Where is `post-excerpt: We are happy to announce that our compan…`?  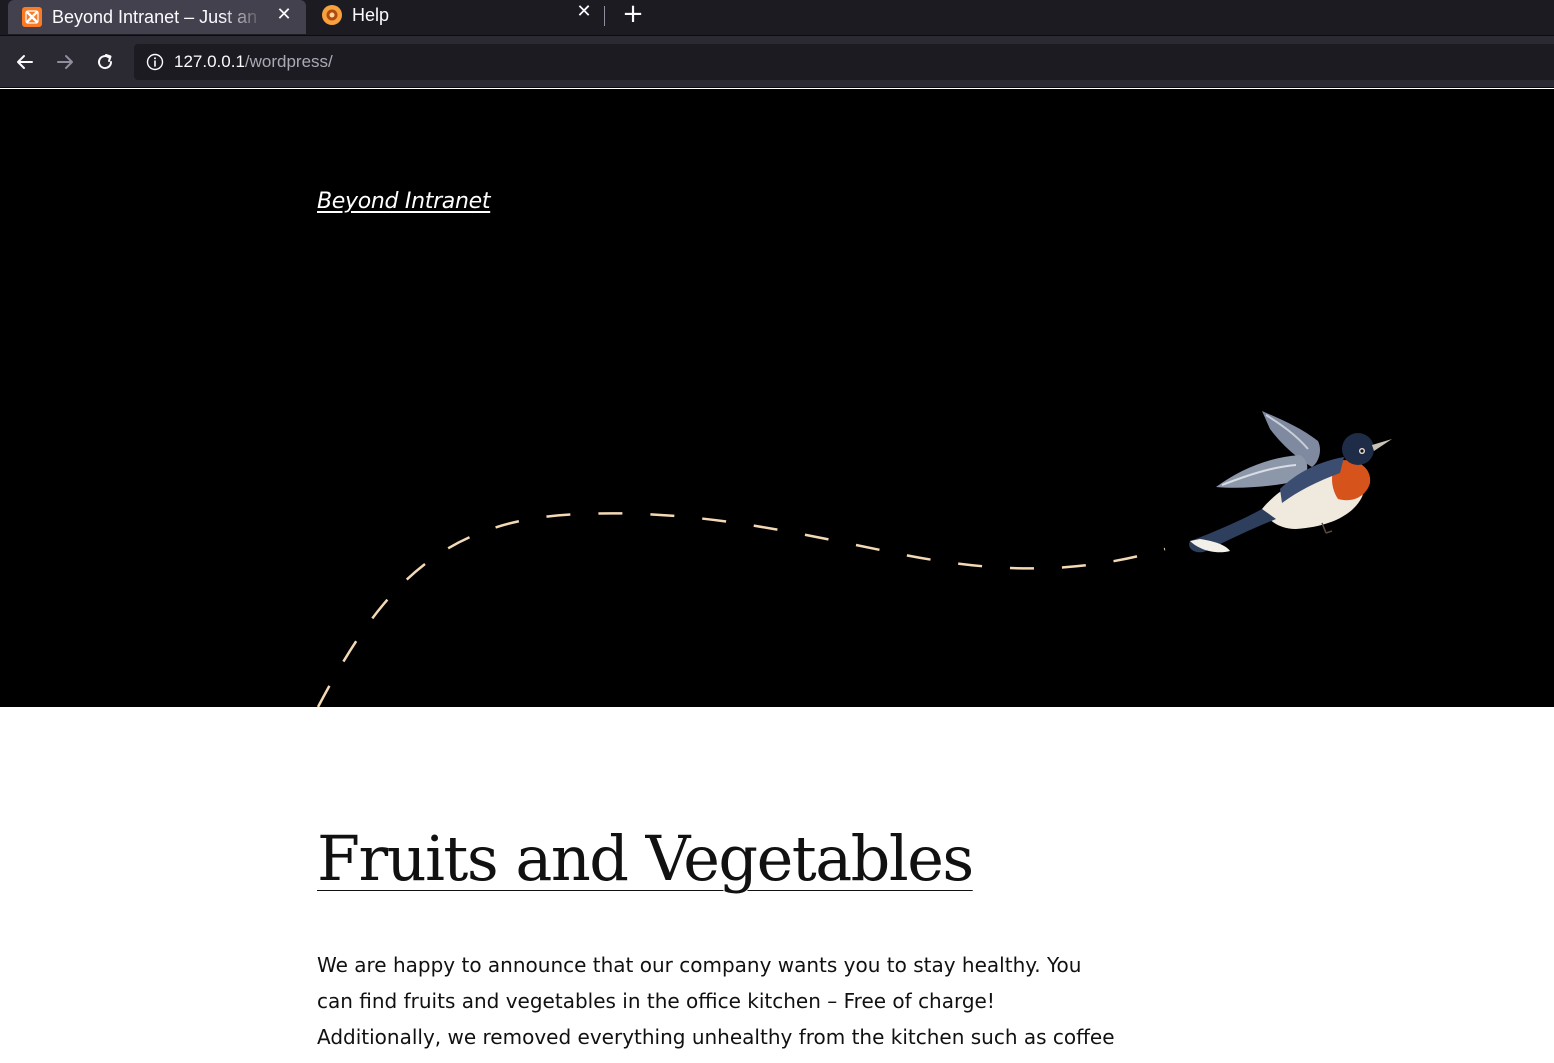
post-excerpt: We are happy to announce that our compan… is located at coordinates (716, 1008).